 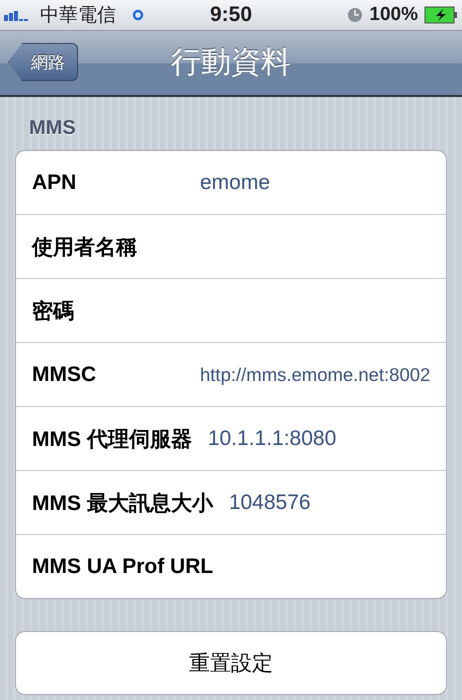 What do you see at coordinates (138, 15) in the screenshot?
I see `activity-icon` at bounding box center [138, 15].